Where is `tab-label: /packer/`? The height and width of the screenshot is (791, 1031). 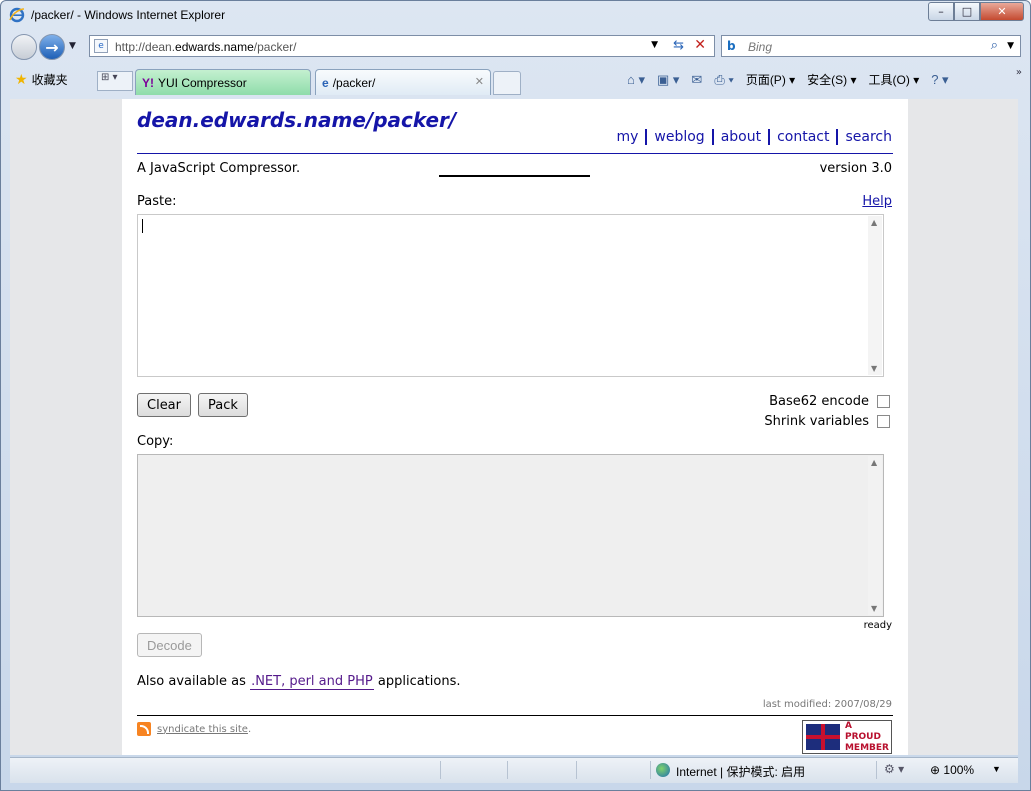 tab-label: /packer/ is located at coordinates (354, 83).